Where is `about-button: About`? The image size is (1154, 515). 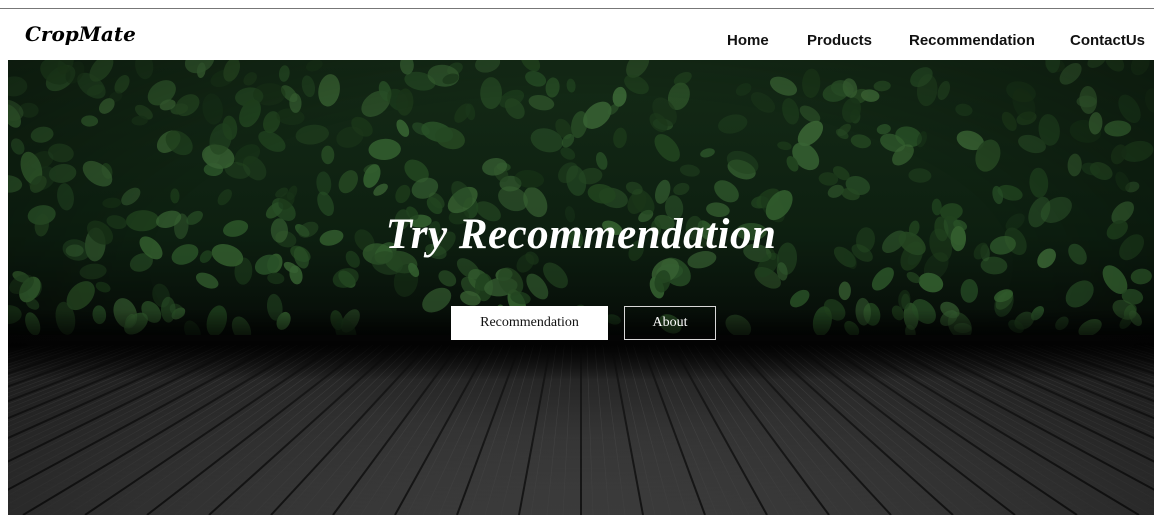
about-button: About is located at coordinates (670, 323).